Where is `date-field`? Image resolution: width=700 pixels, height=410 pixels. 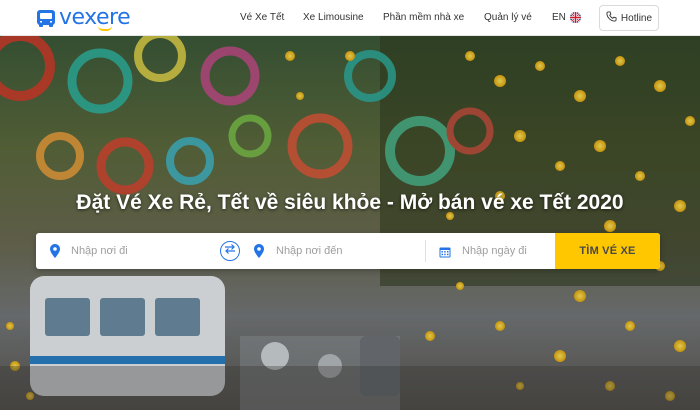 date-field is located at coordinates (498, 251).